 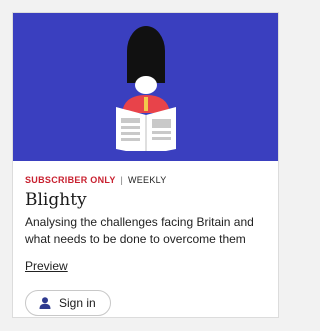 What do you see at coordinates (46, 266) in the screenshot?
I see `preview-link: Preview` at bounding box center [46, 266].